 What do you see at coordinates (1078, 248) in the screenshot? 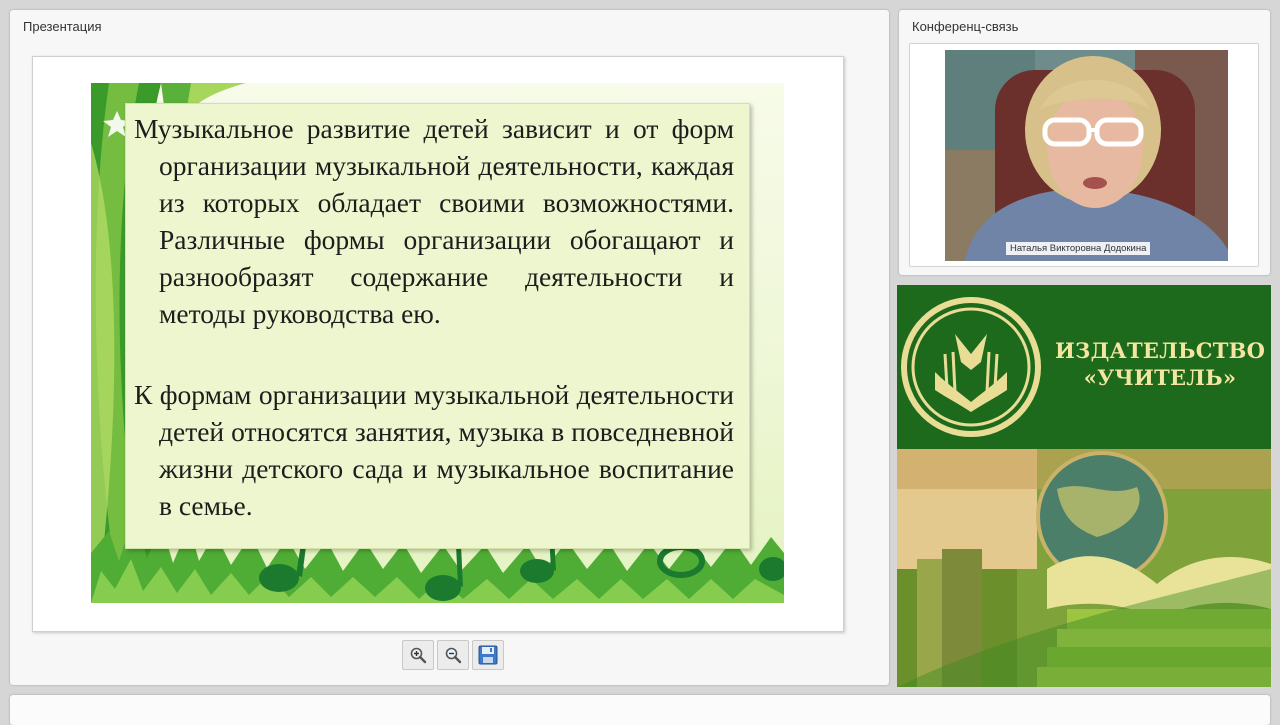
I see `participant-name-label: Наталья Викторовна Додокина` at bounding box center [1078, 248].